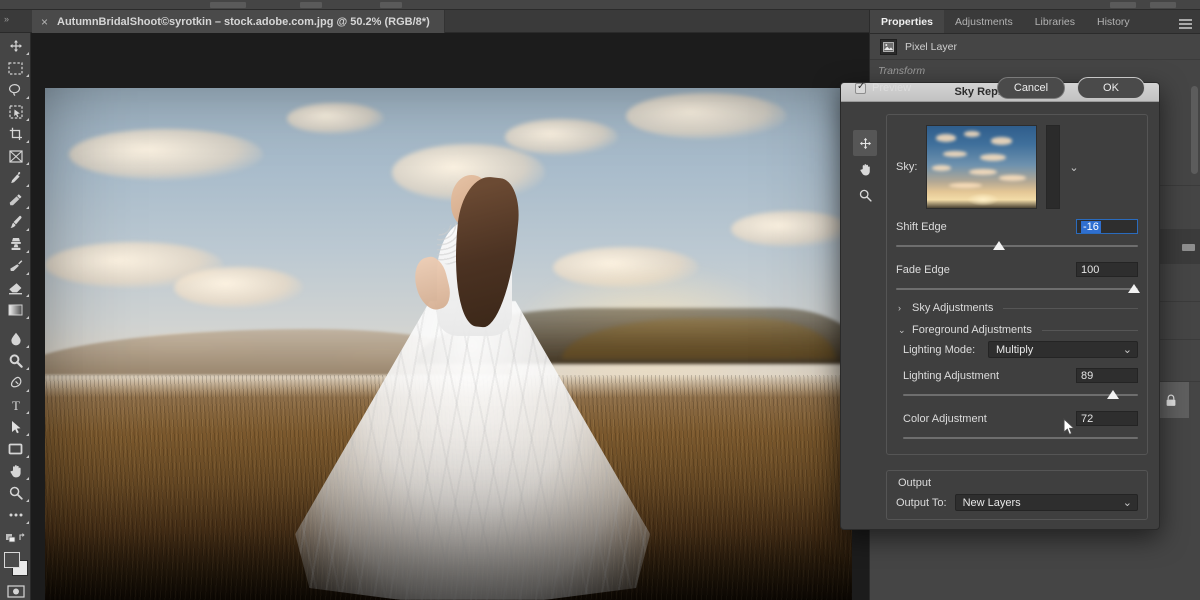 The width and height of the screenshot is (1200, 600). Describe the element at coordinates (15, 383) in the screenshot. I see `pen-tool` at that location.